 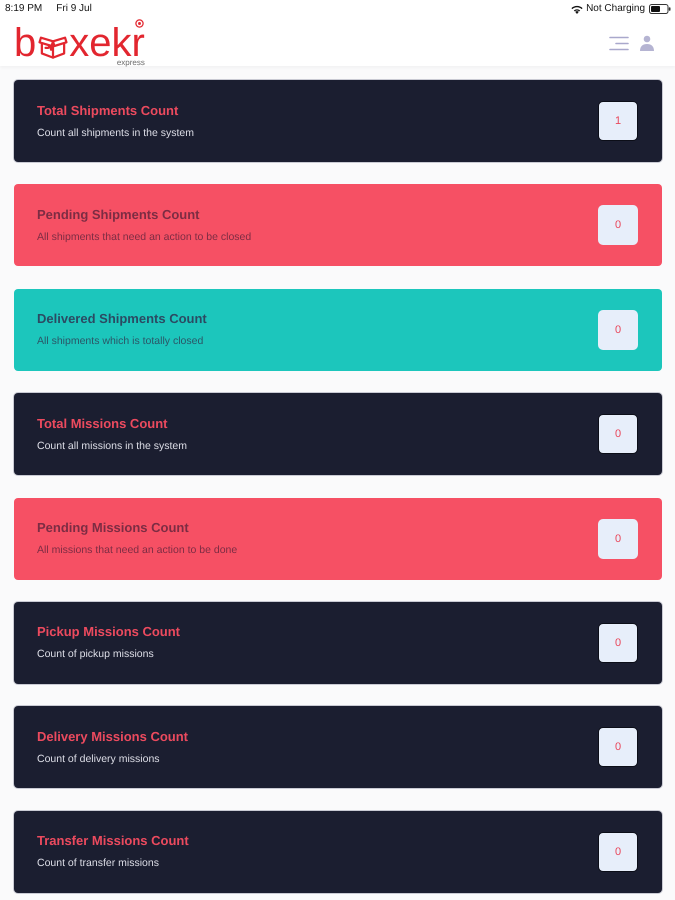 What do you see at coordinates (118, 214) in the screenshot?
I see `card-title: Pending Shipments Count` at bounding box center [118, 214].